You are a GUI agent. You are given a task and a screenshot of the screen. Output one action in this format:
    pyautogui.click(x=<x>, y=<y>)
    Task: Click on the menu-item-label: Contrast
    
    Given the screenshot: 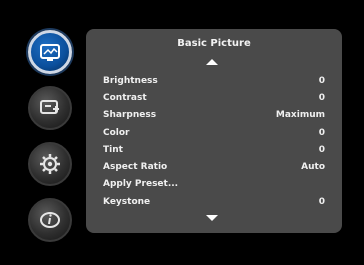 What is the action you would take?
    pyautogui.click(x=125, y=97)
    